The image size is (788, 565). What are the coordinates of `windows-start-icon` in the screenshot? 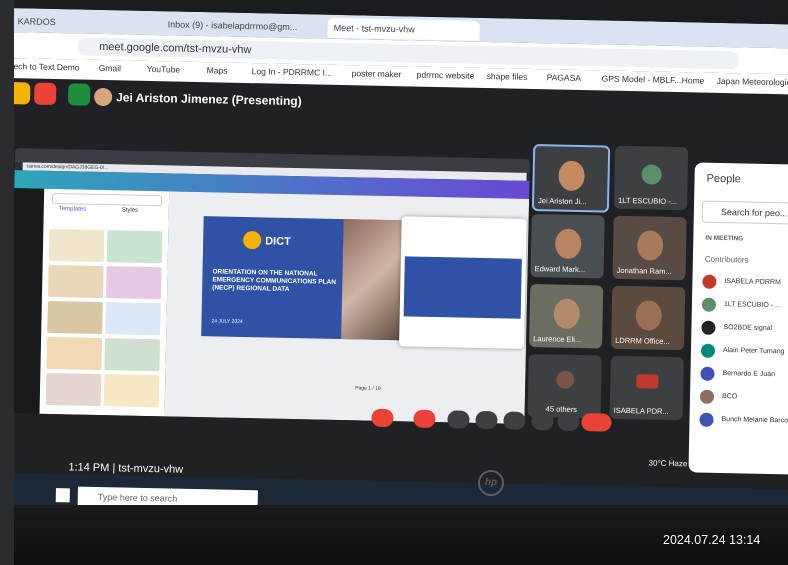 It's located at (62, 495).